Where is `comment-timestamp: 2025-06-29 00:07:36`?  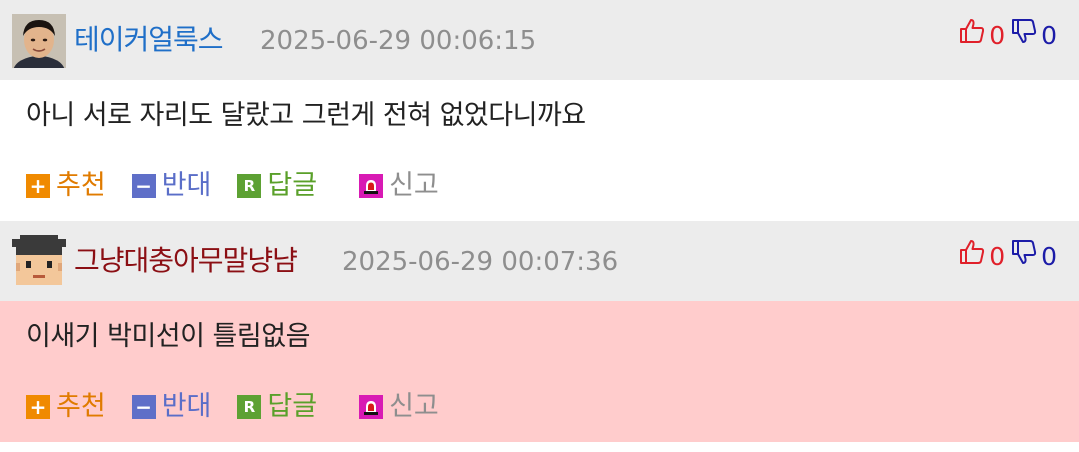
comment-timestamp: 2025-06-29 00:07:36 is located at coordinates (480, 262).